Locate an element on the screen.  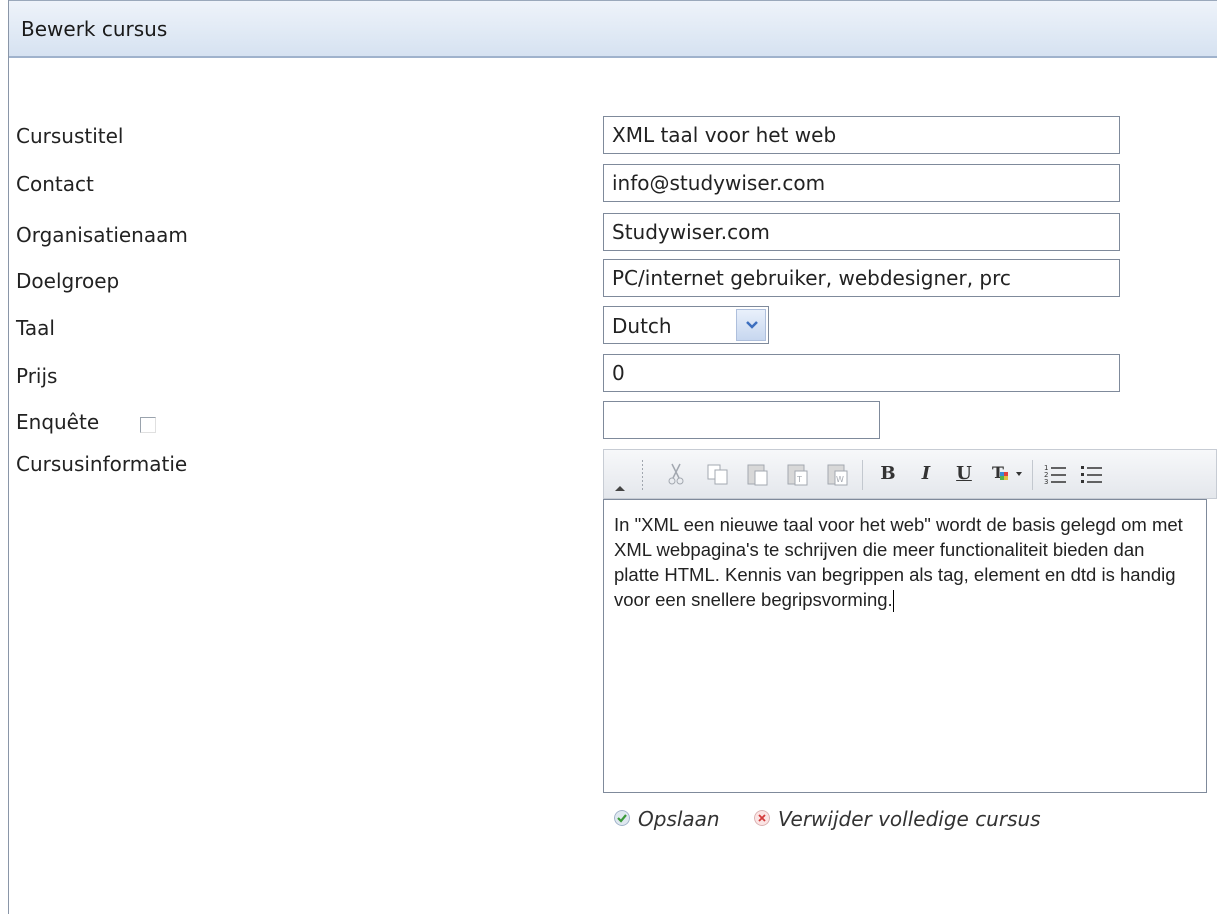
course-info-label: Cursusinformatie is located at coordinates (102, 464).